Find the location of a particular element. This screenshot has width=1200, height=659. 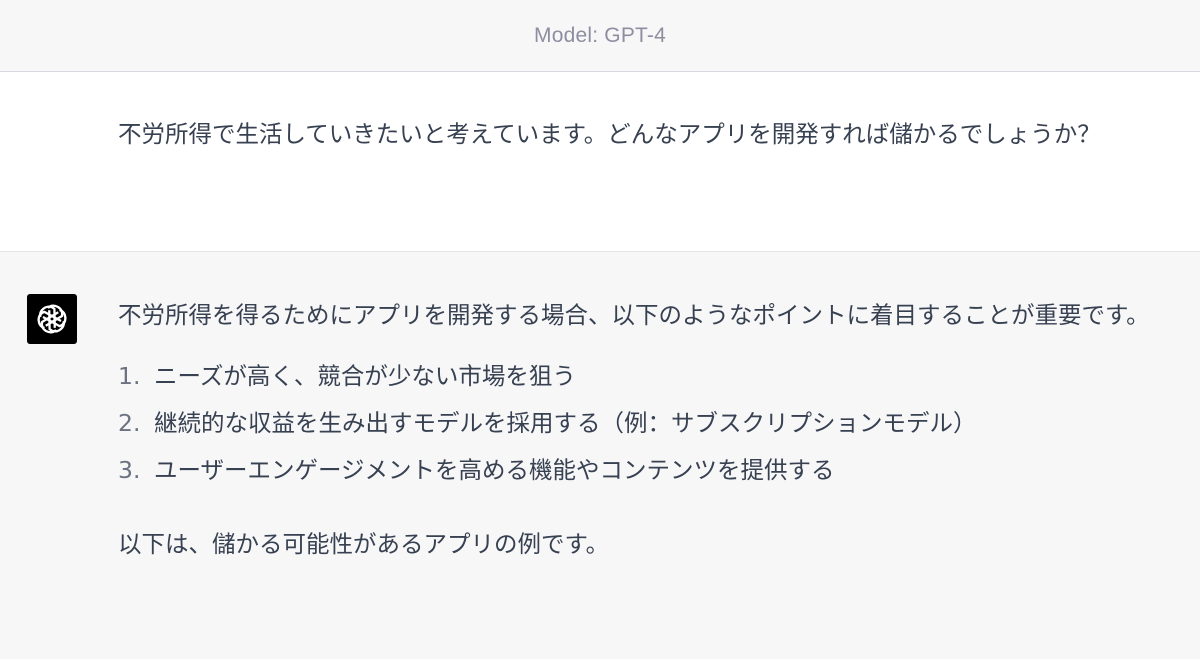

openai-logo-svg is located at coordinates (52, 319).